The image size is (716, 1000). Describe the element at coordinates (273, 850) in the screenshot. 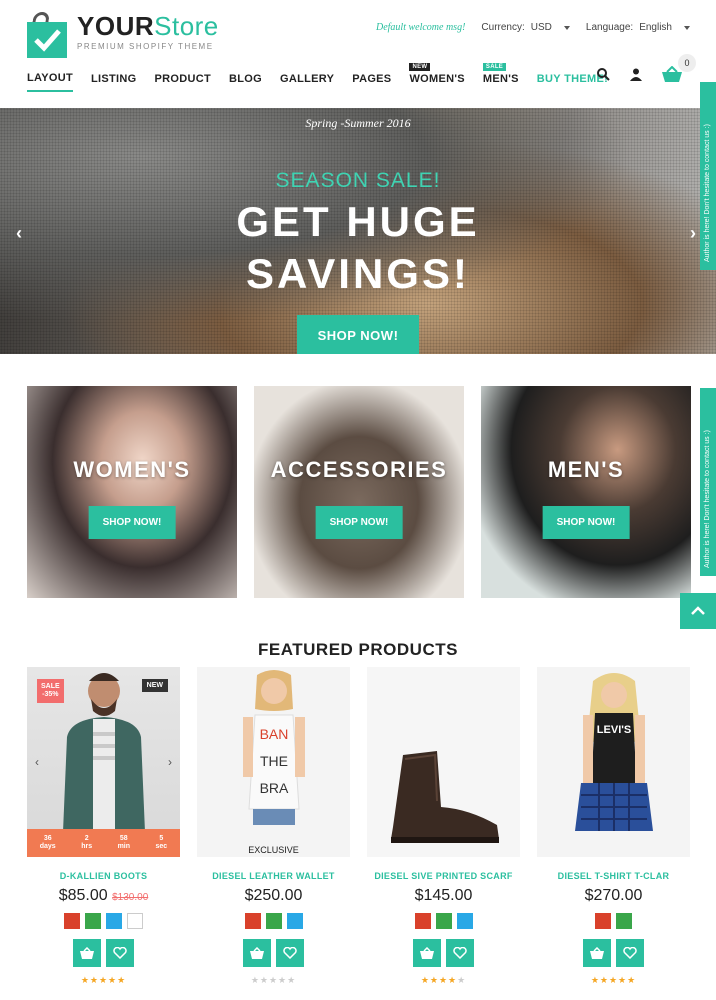

I see `exclusive-label: EXCLUSIVE` at that location.